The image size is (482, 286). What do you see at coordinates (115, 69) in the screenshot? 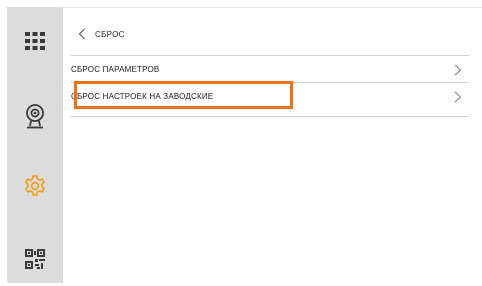
I see `menu-item-label: СБРОС ПАРАМЕТРОВ` at bounding box center [115, 69].